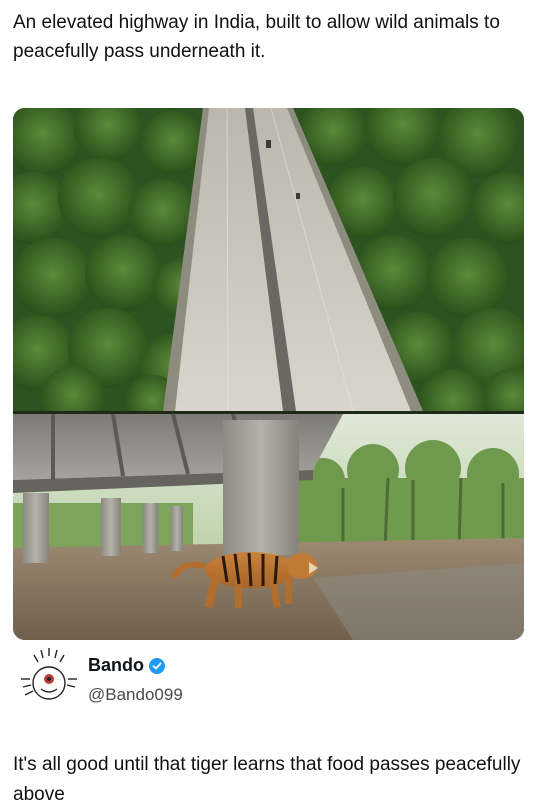  Describe the element at coordinates (269, 680) in the screenshot. I see `author-row: Bando @Bando099` at that location.